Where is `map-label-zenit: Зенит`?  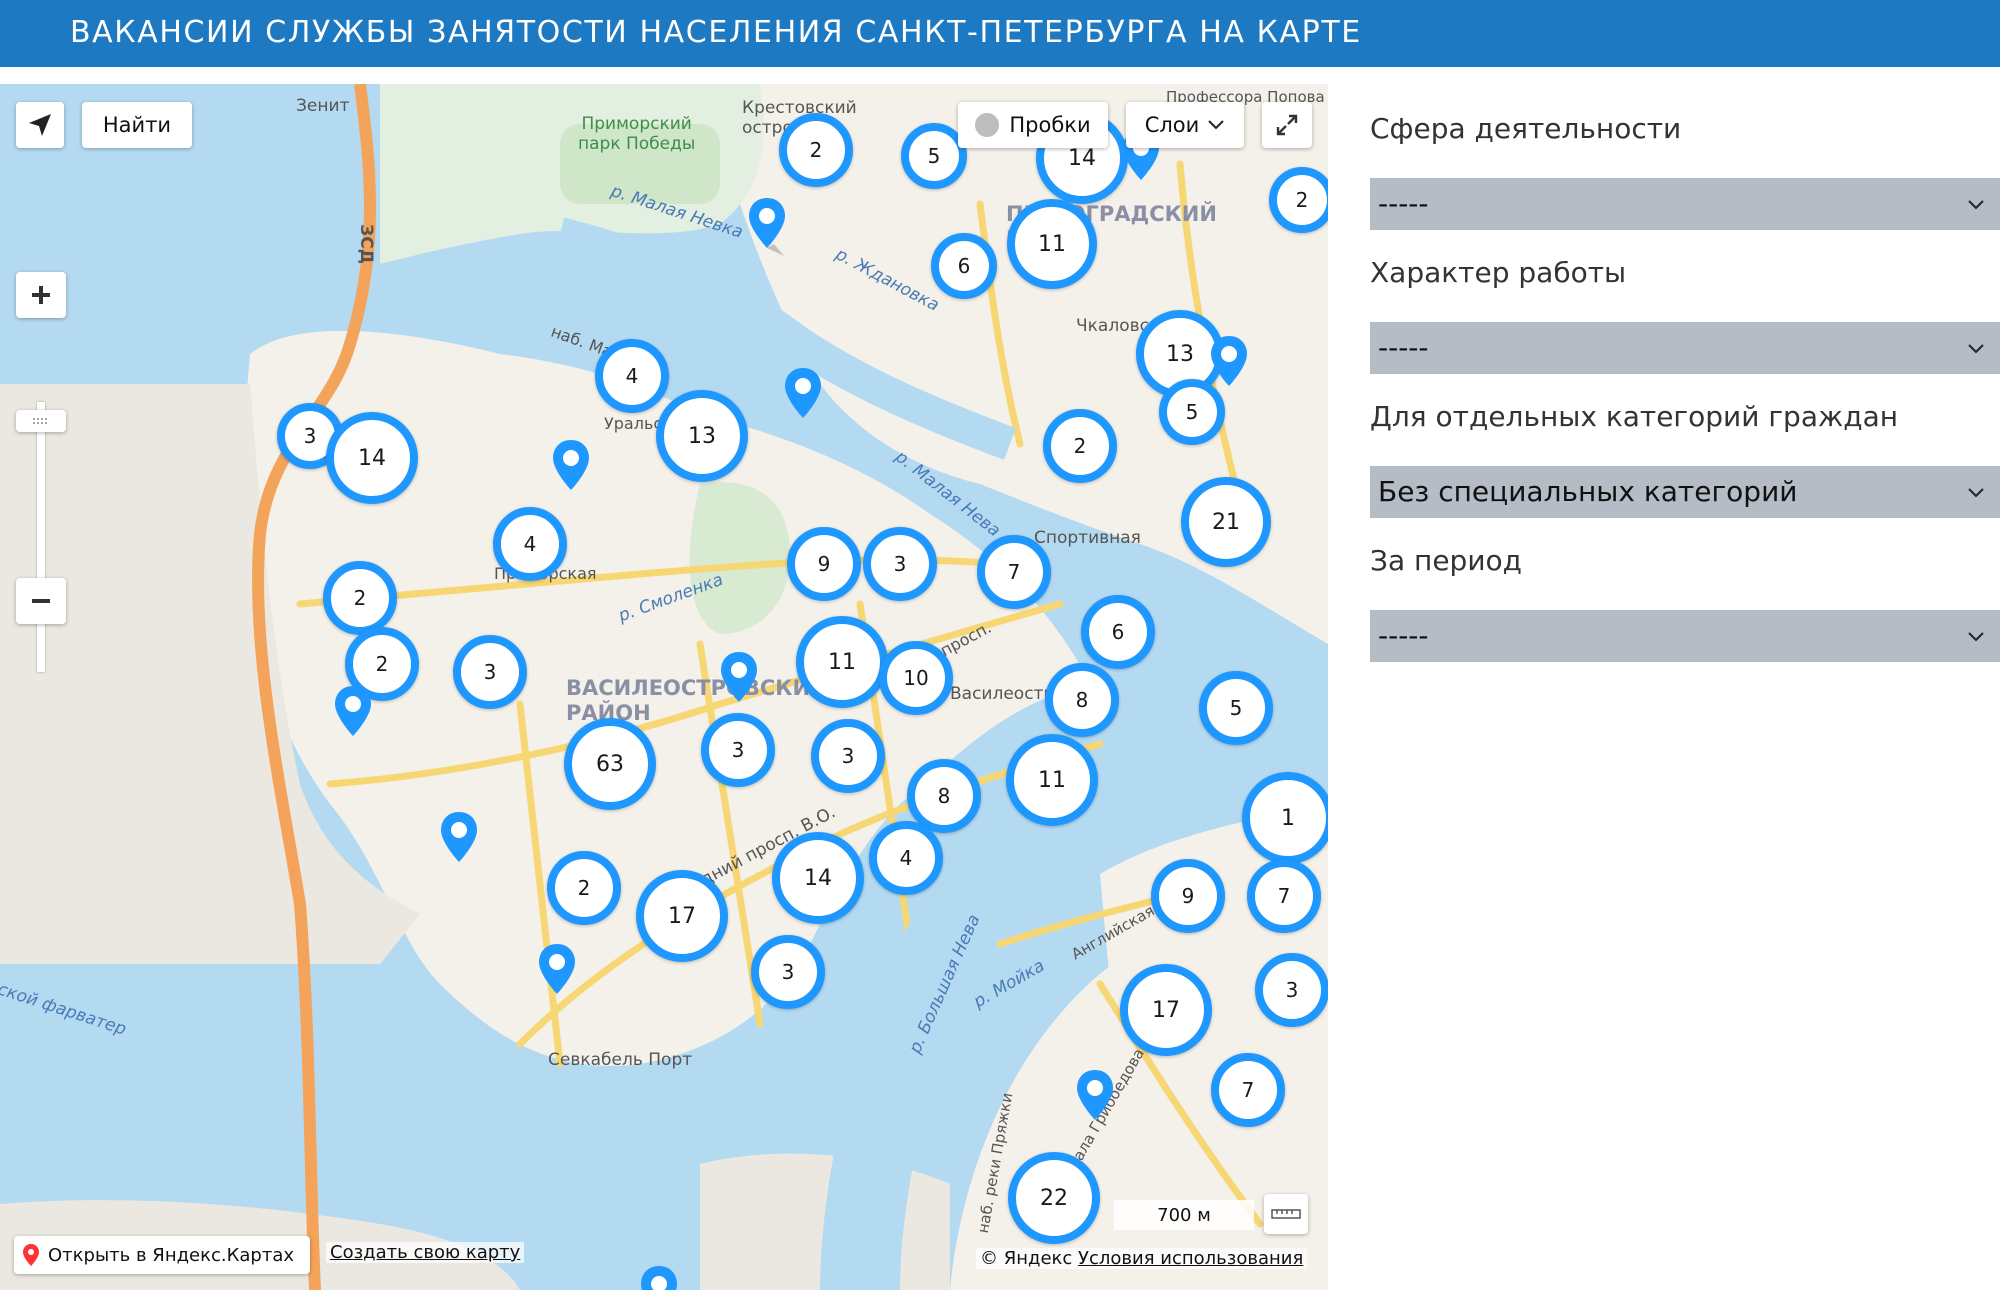 map-label-zenit: Зенит is located at coordinates (323, 106).